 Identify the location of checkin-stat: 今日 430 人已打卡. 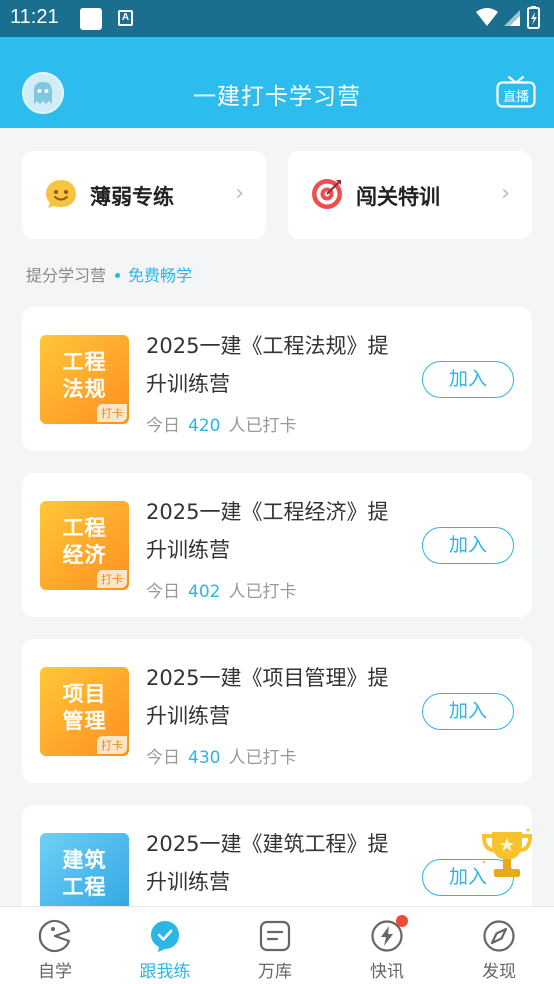
(221, 758).